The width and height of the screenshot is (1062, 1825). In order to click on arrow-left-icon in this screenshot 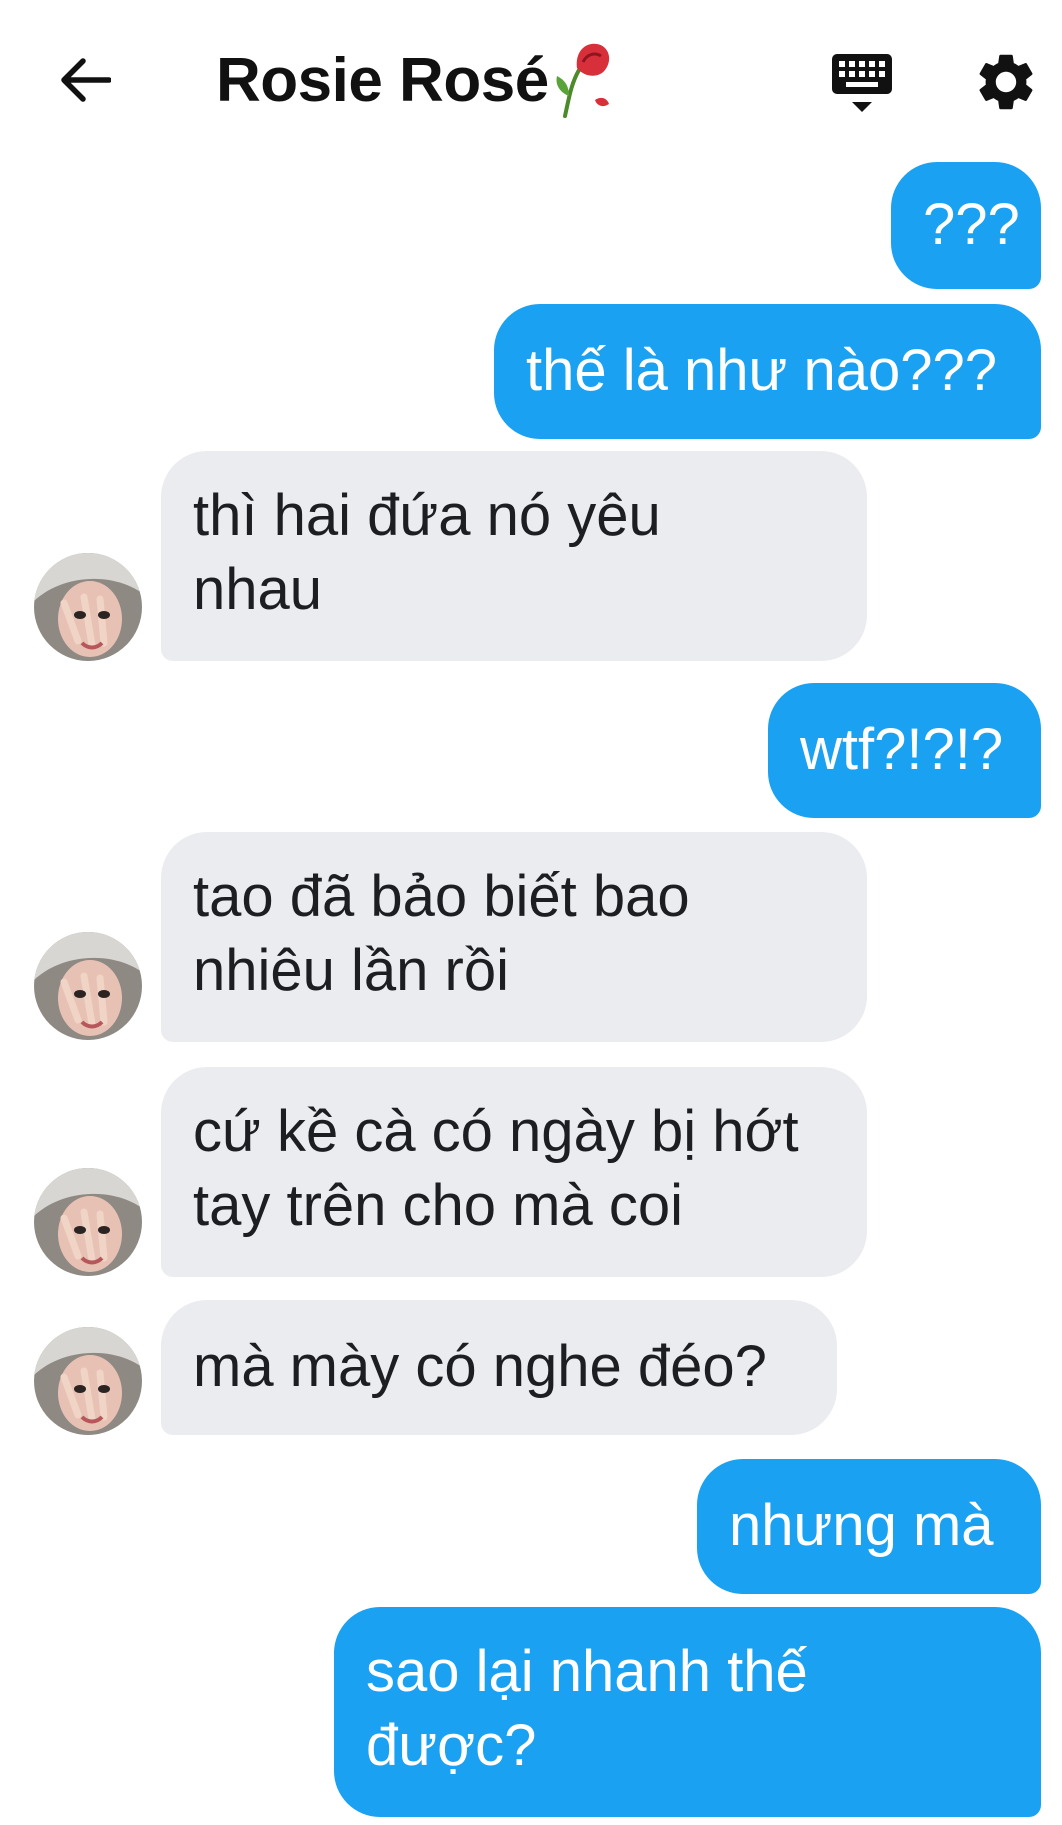, I will do `click(86, 80)`.